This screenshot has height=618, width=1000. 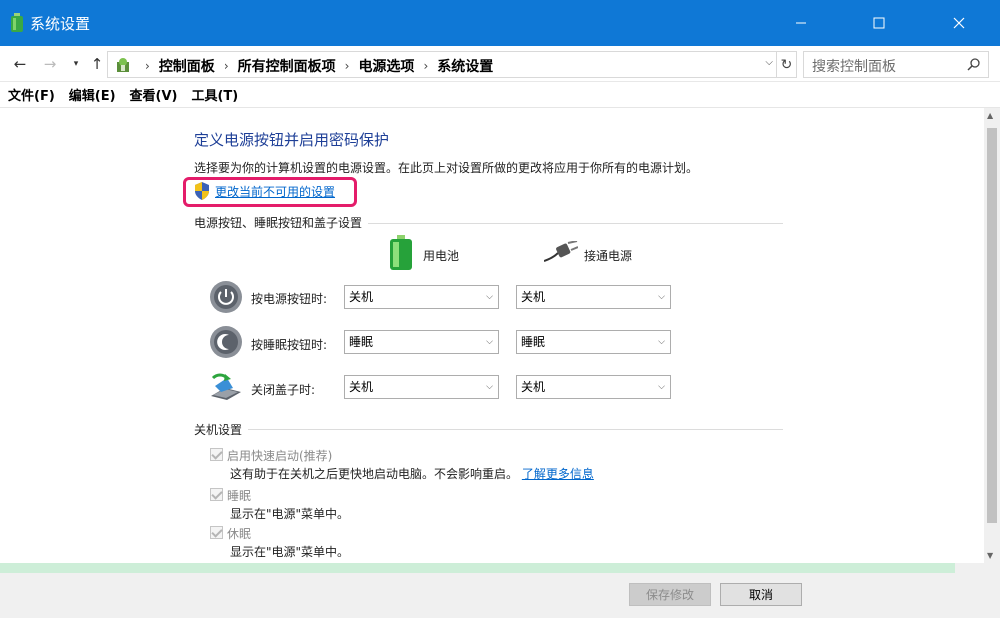 What do you see at coordinates (421, 342) in the screenshot?
I see `sleep-button-battery-select: 睡眠 ⌵` at bounding box center [421, 342].